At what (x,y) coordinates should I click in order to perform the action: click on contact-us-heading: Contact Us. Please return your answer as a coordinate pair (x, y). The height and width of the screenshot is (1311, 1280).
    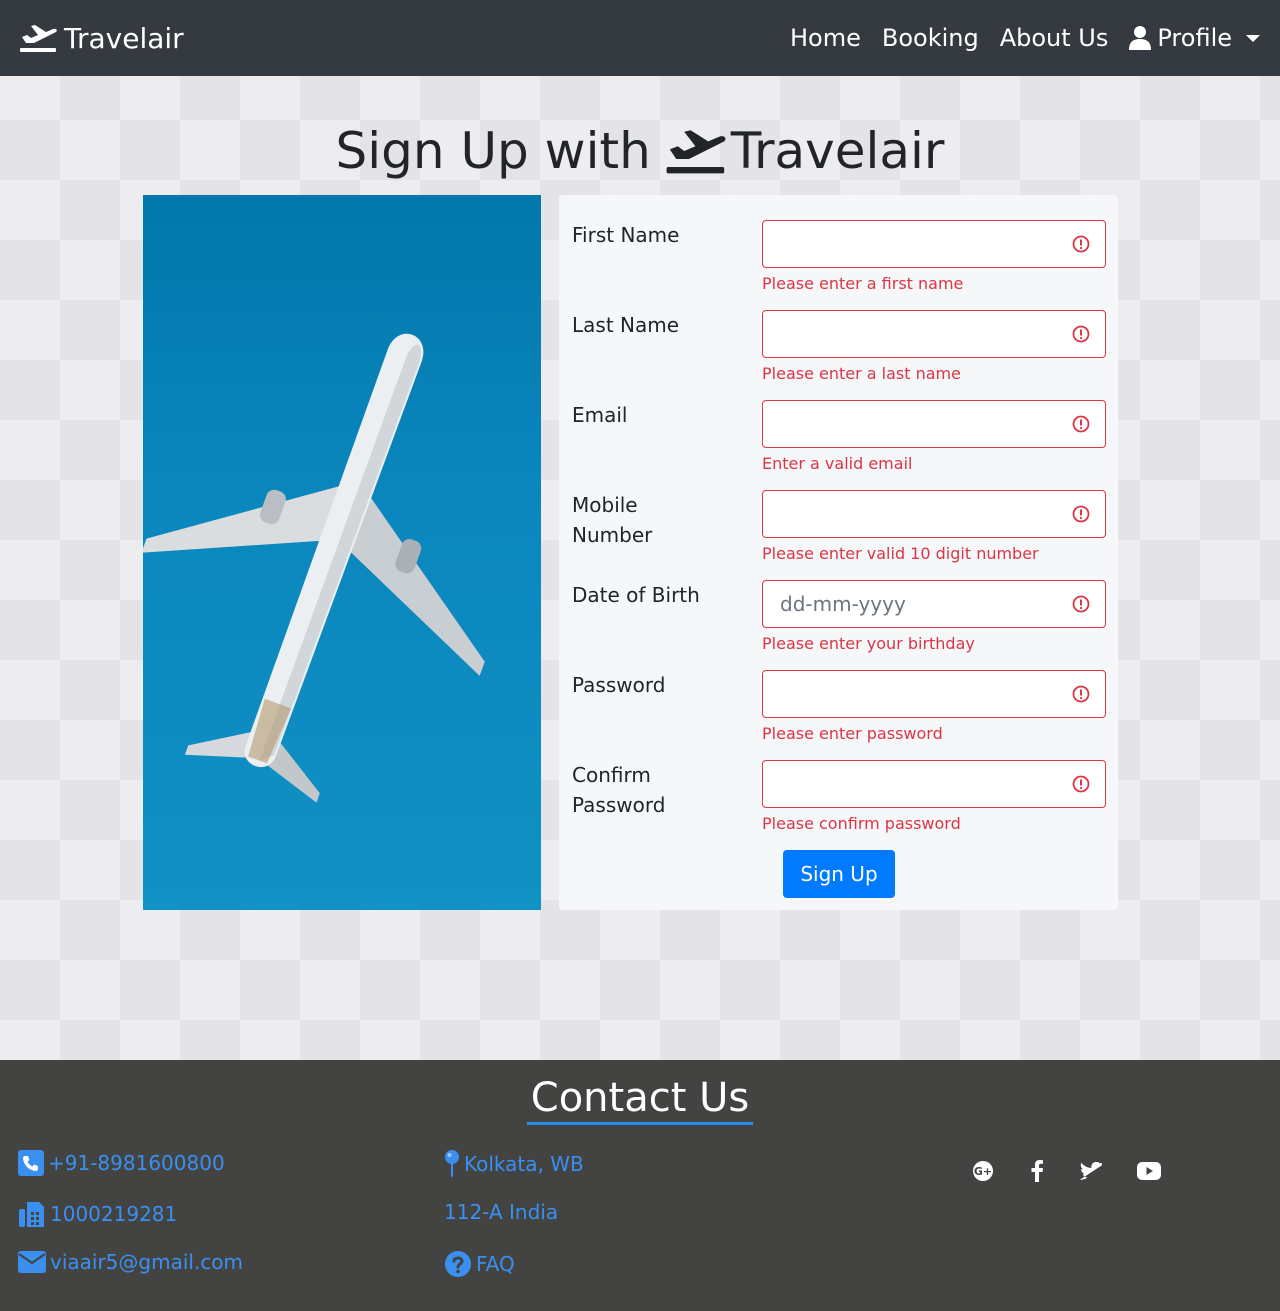
    Looking at the image, I should click on (640, 1099).